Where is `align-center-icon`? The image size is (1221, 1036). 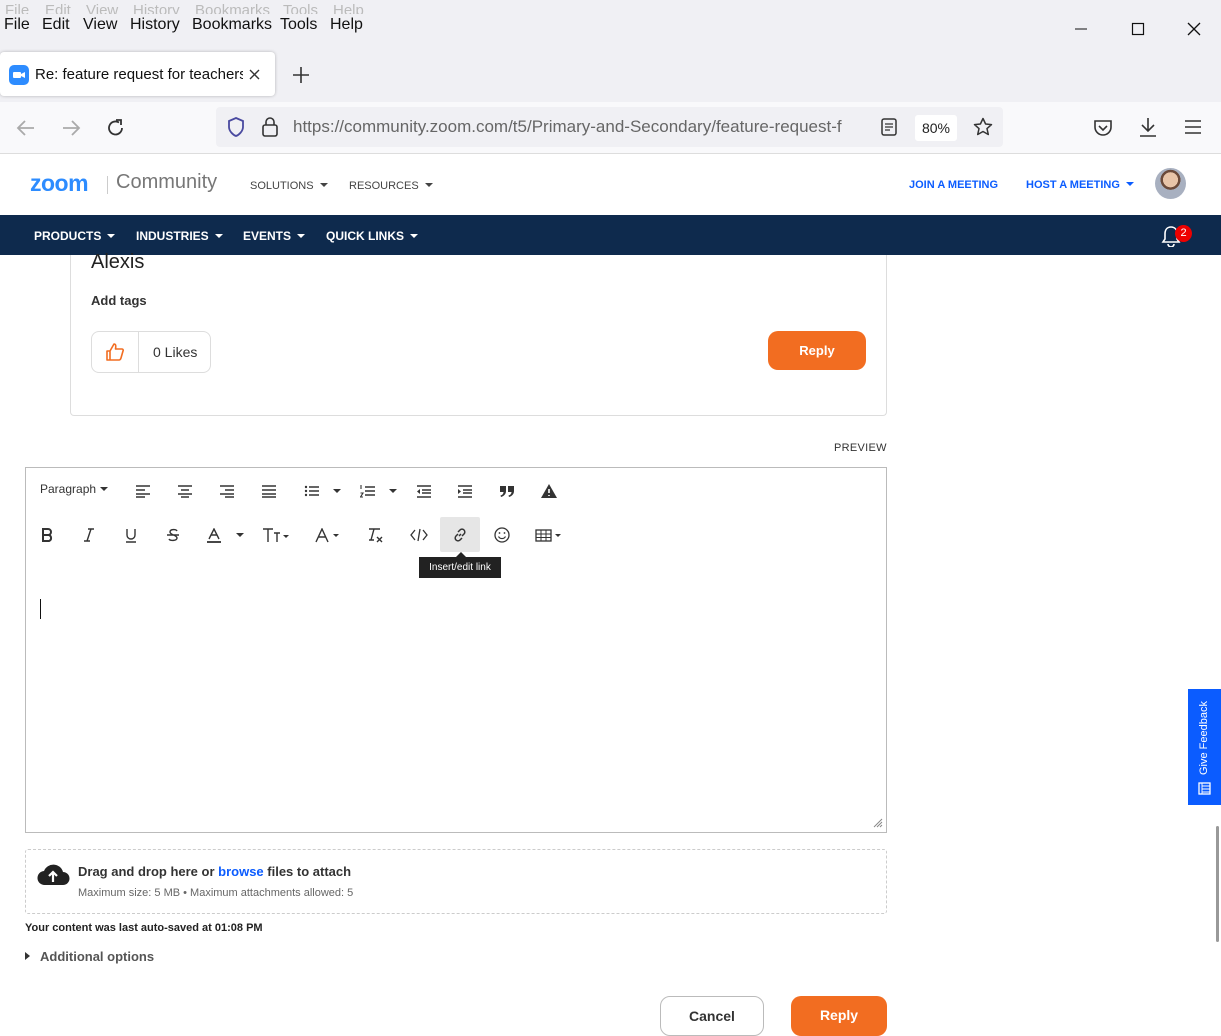
align-center-icon is located at coordinates (185, 491).